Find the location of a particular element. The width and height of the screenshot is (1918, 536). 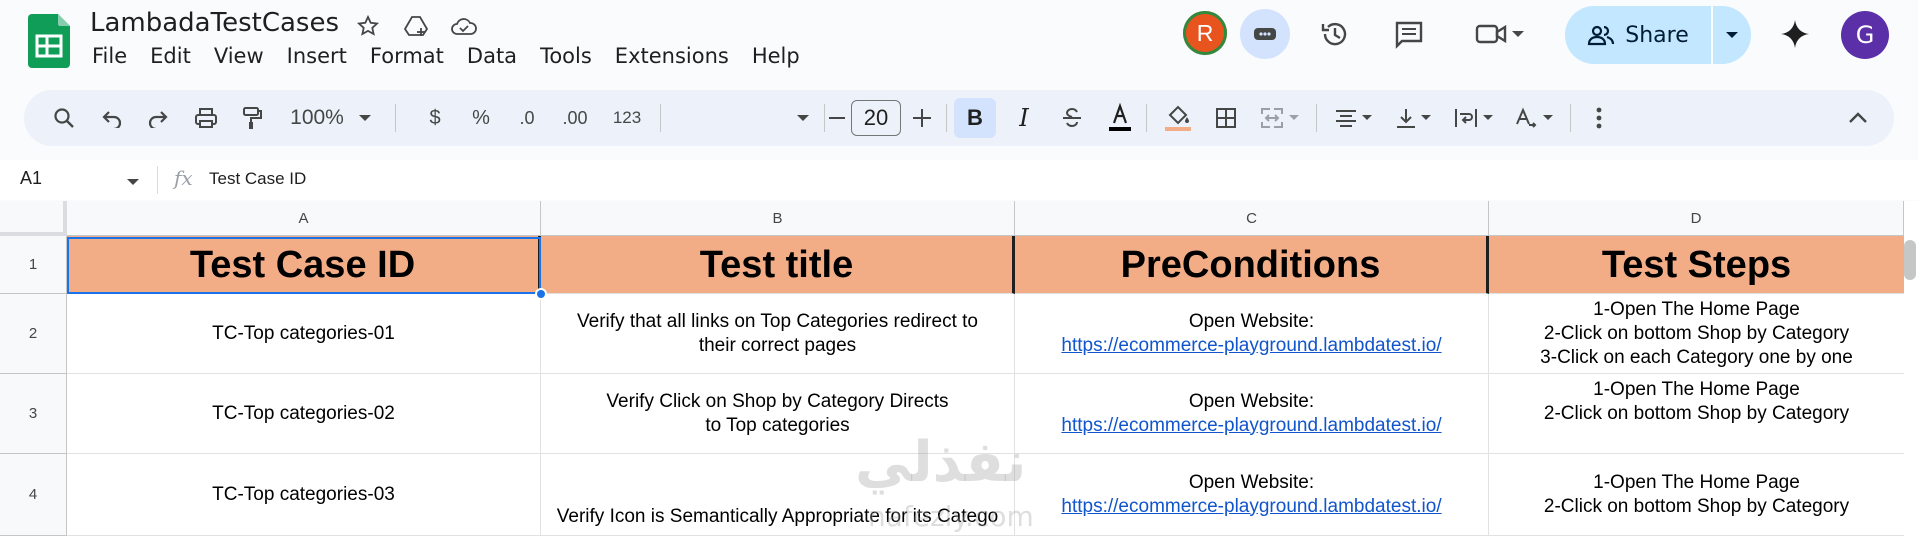

formula-input: Test Case ID is located at coordinates (257, 179).